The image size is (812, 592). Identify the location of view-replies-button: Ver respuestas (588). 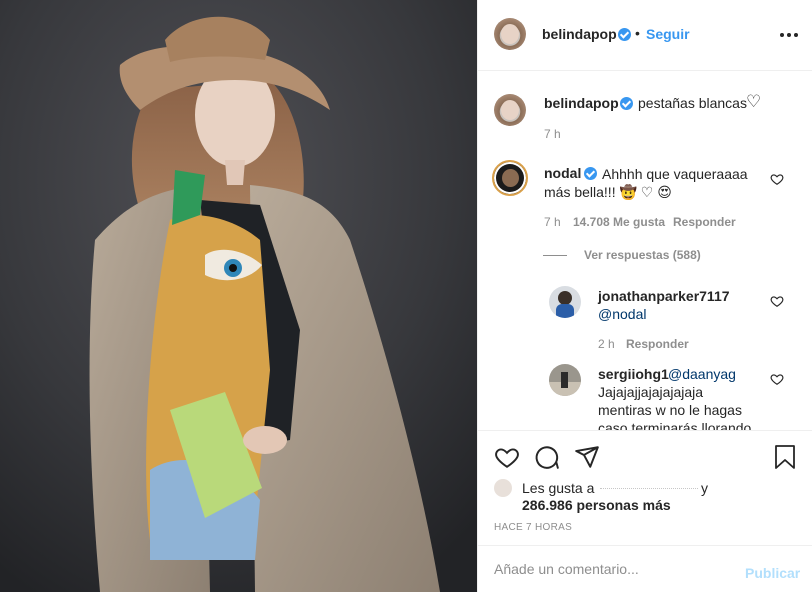
(642, 255).